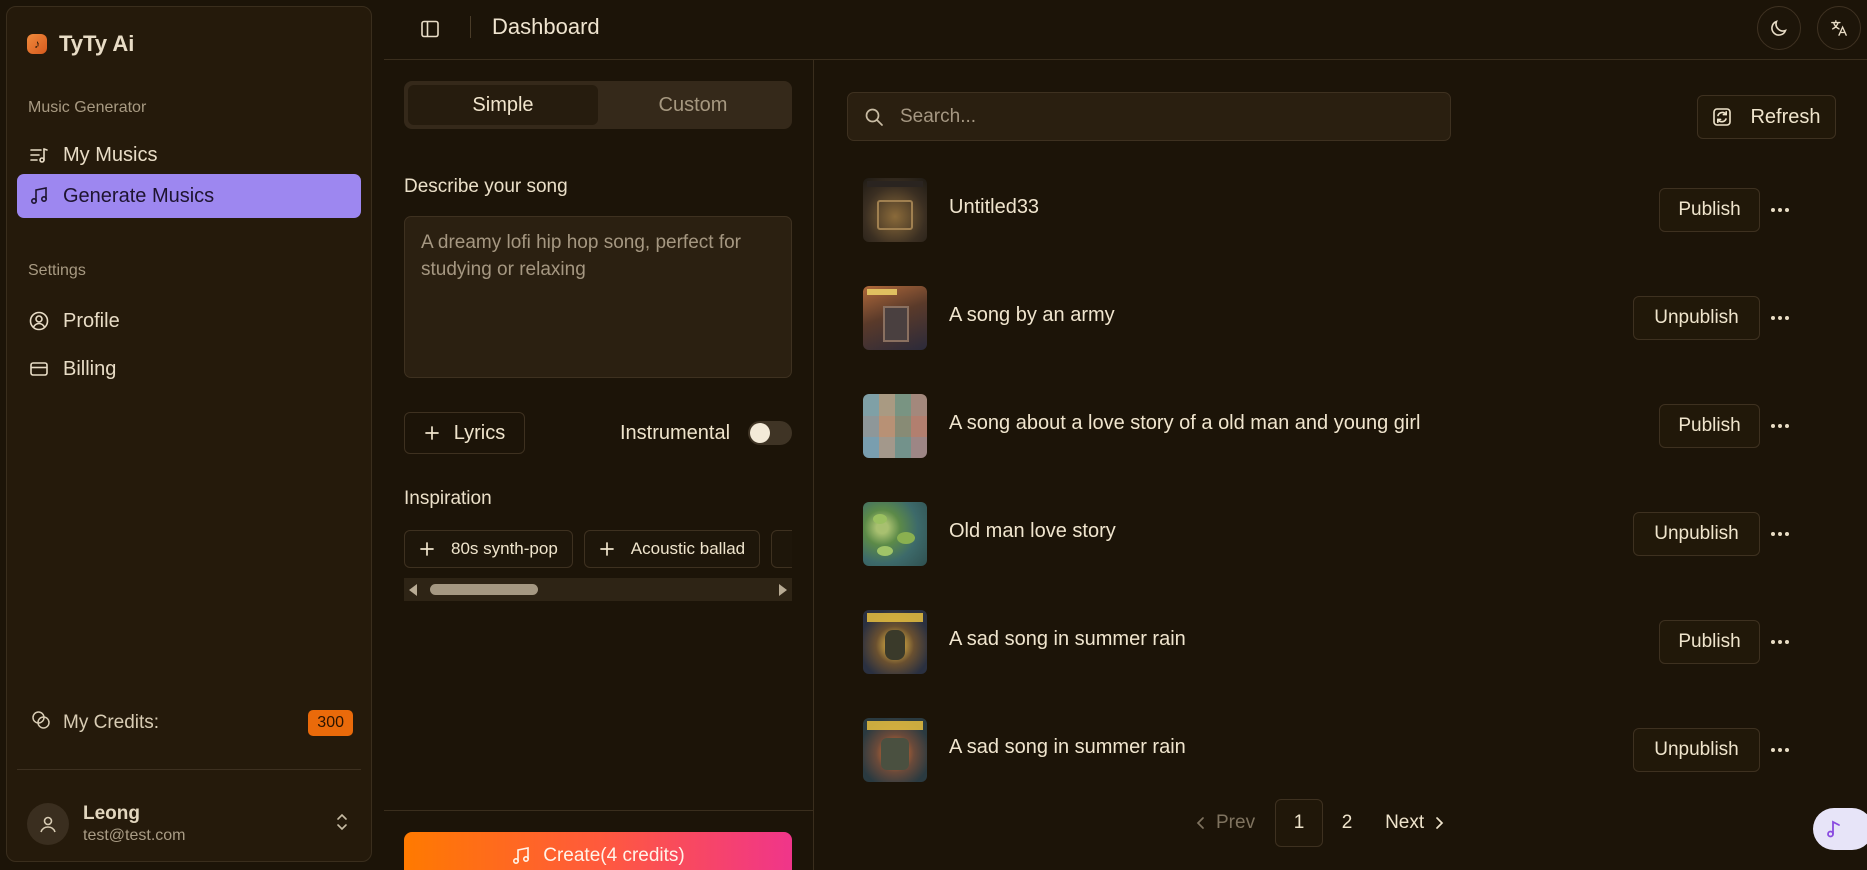 The height and width of the screenshot is (870, 1867). I want to click on search-icon, so click(874, 117).